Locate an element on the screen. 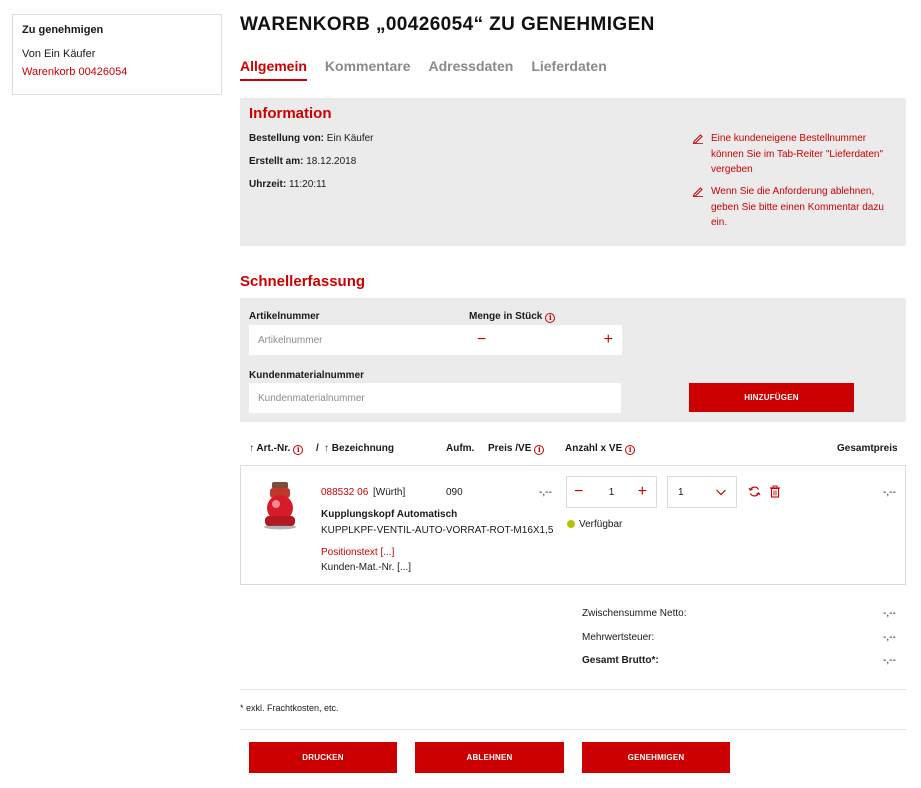 The image size is (921, 788). designation-header: ↑ Bezeichnung is located at coordinates (359, 448).